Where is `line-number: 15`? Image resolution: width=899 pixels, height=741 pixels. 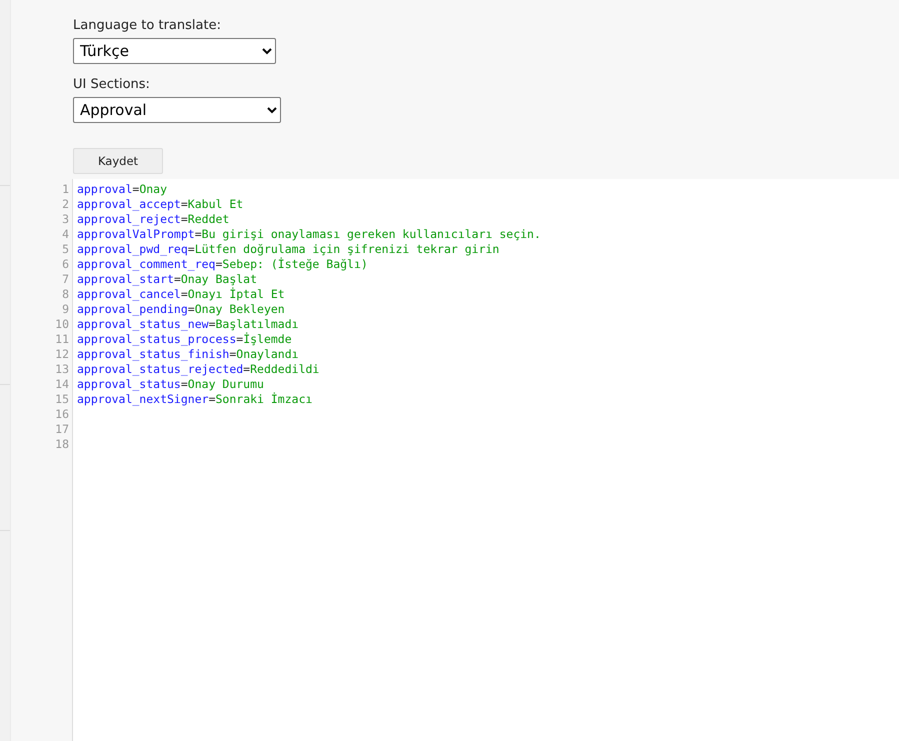
line-number: 15 is located at coordinates (62, 399).